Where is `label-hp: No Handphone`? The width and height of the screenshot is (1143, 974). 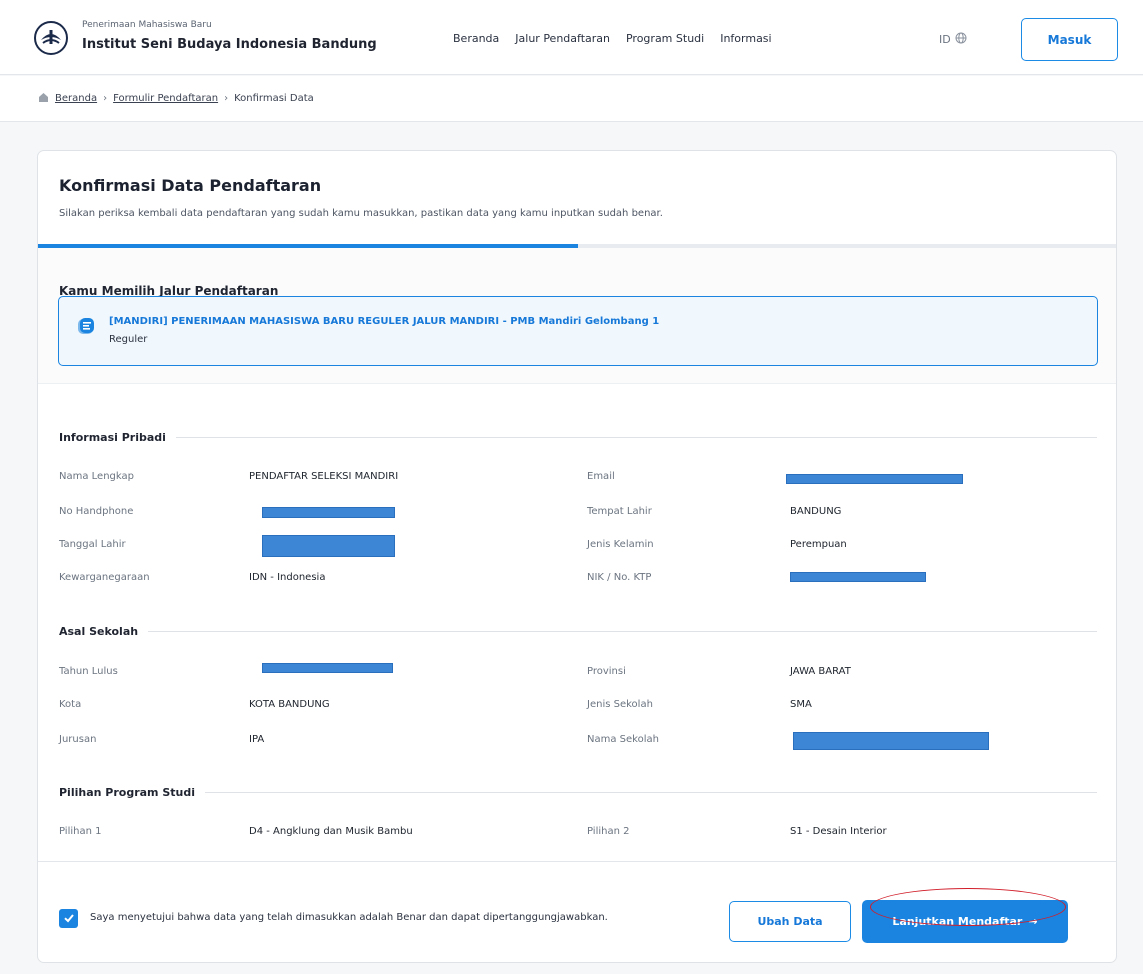
label-hp: No Handphone is located at coordinates (96, 511).